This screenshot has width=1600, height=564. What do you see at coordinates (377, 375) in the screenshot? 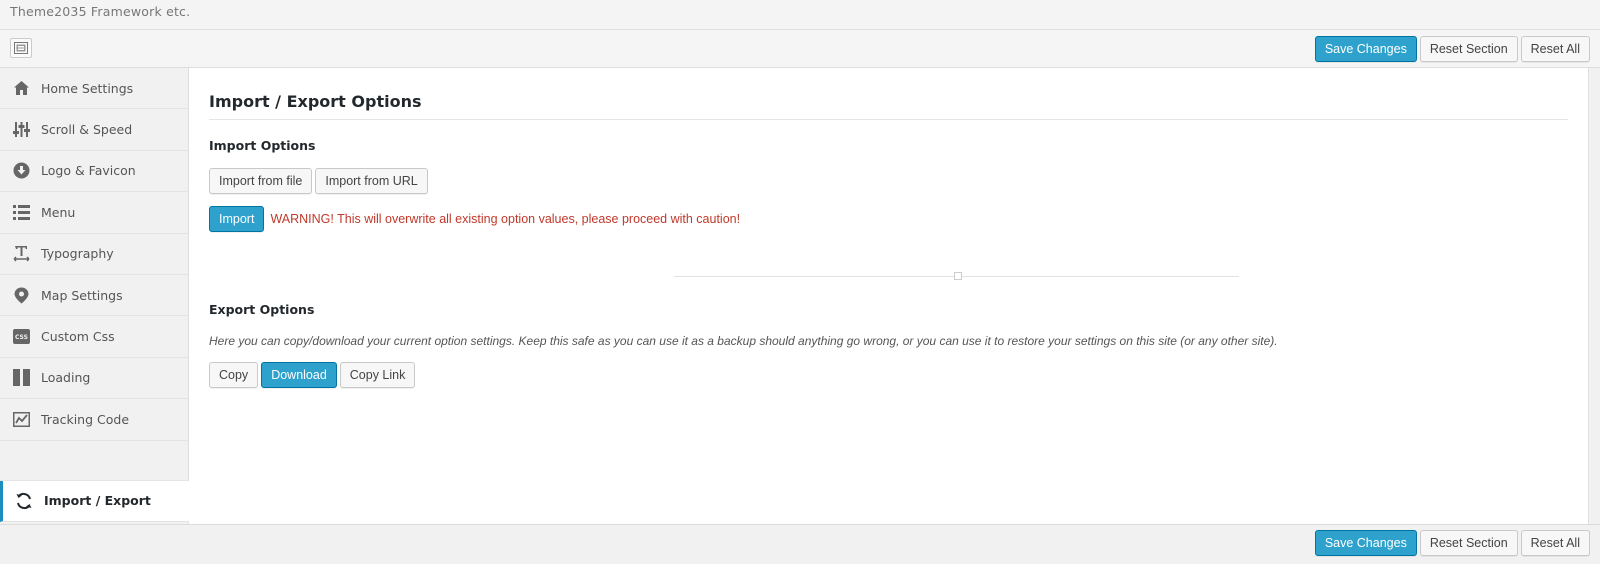
I see `copy-link-button: Copy Link` at bounding box center [377, 375].